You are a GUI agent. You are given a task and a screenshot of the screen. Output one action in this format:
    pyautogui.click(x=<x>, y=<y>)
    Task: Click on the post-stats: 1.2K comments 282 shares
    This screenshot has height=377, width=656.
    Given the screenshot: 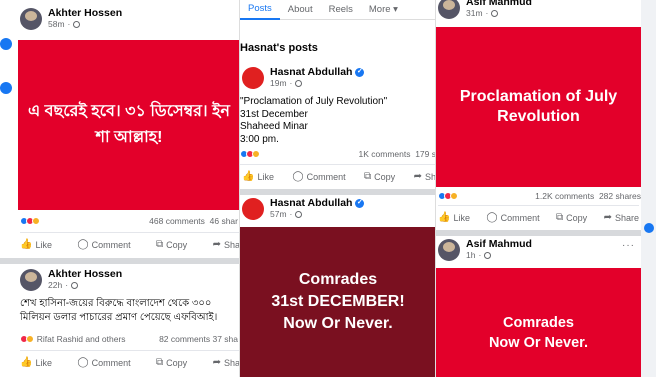 What is the action you would take?
    pyautogui.click(x=539, y=196)
    